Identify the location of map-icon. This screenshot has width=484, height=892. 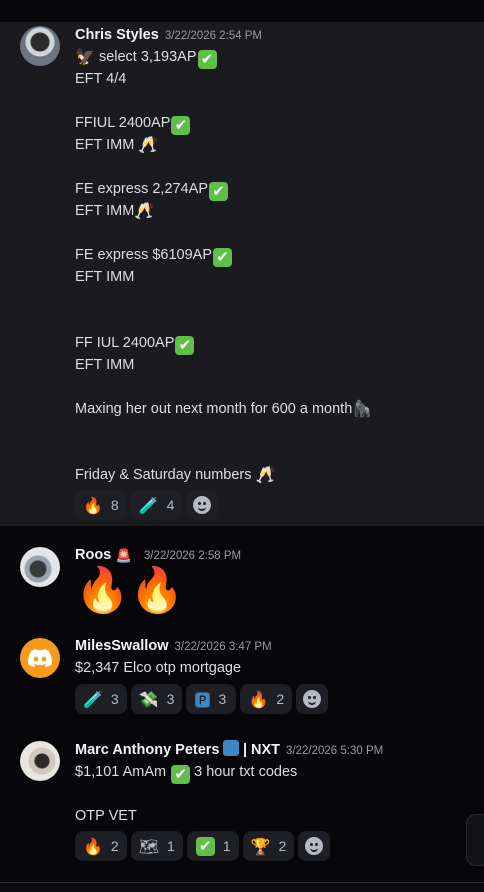
(230, 748).